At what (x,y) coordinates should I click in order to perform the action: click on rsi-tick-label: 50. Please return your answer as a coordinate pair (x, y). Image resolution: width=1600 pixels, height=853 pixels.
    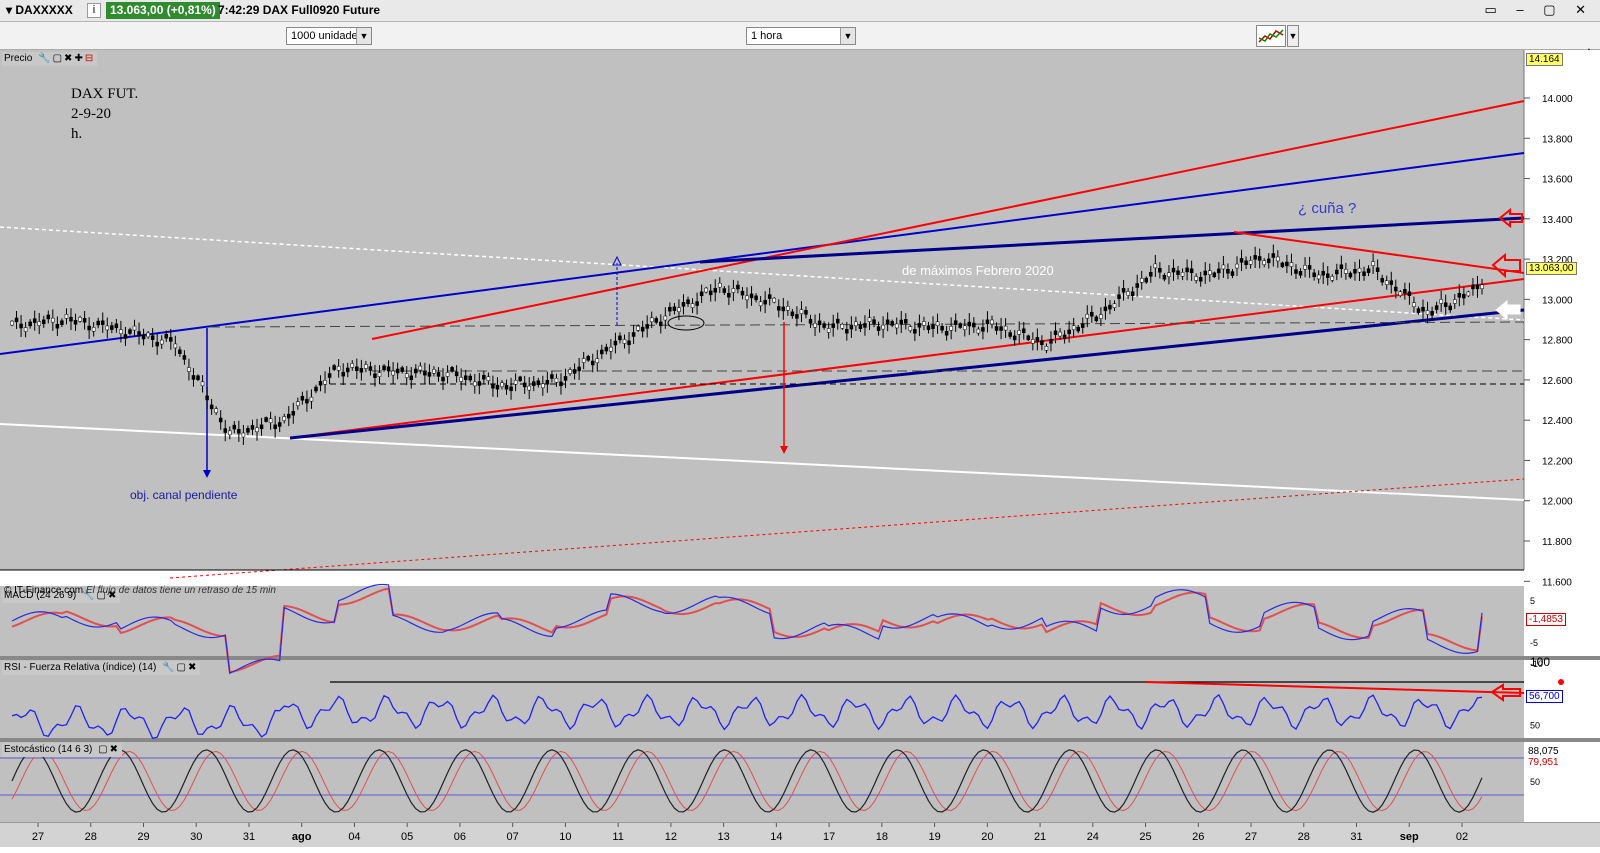
    Looking at the image, I should click on (1535, 726).